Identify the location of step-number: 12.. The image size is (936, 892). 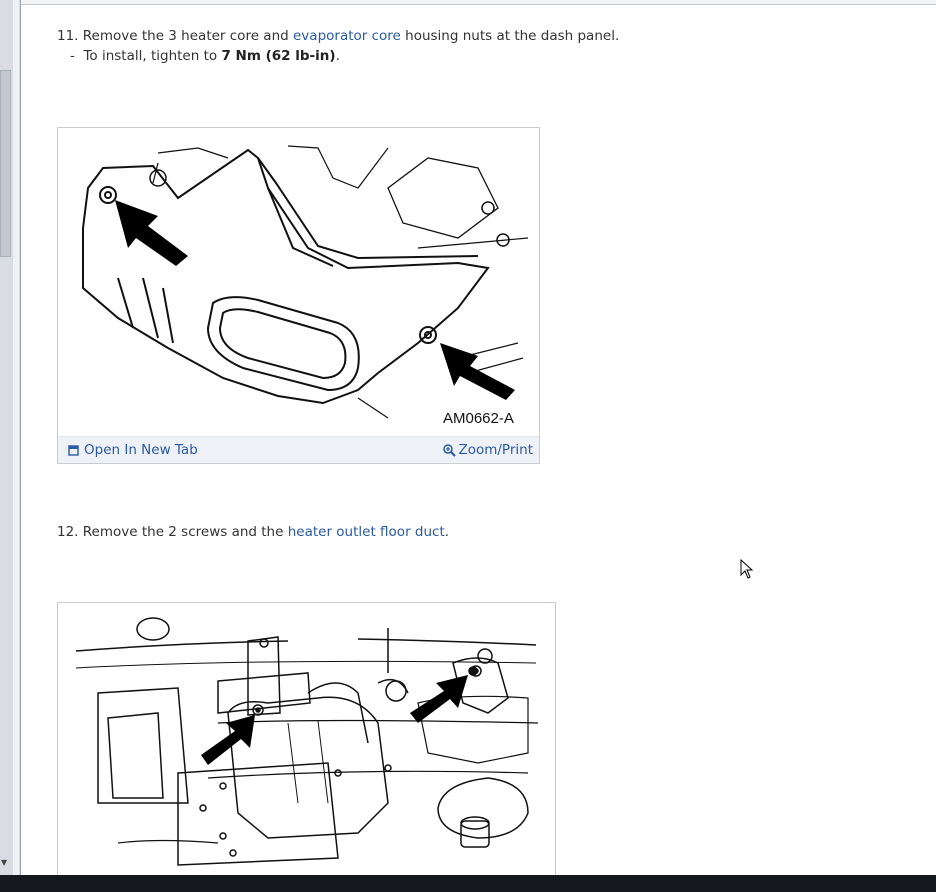
(68, 532).